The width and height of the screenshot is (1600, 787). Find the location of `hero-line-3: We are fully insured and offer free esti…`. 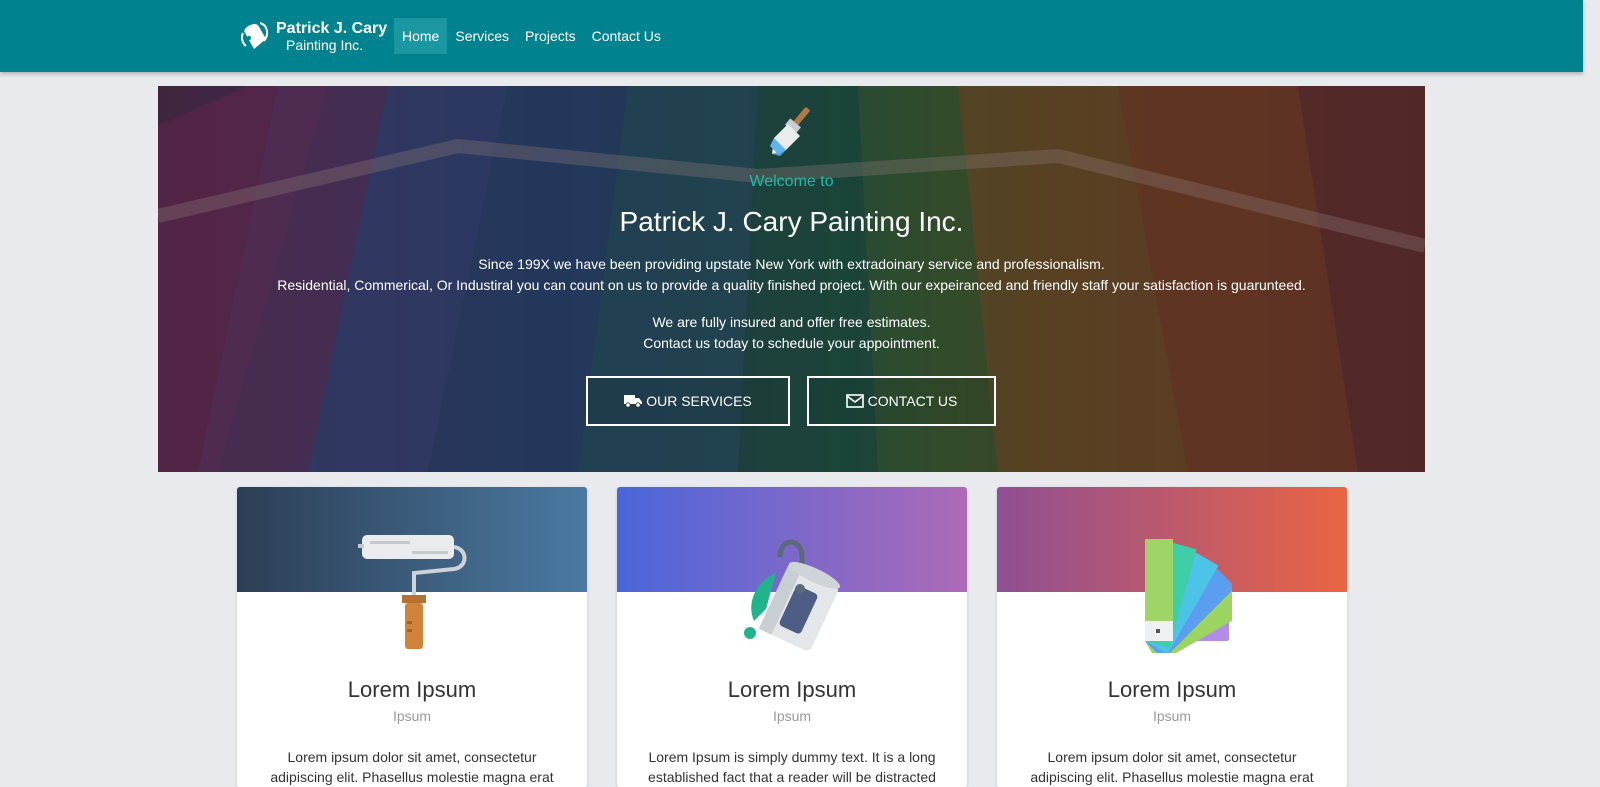

hero-line-3: We are fully insured and offer free esti… is located at coordinates (791, 322).